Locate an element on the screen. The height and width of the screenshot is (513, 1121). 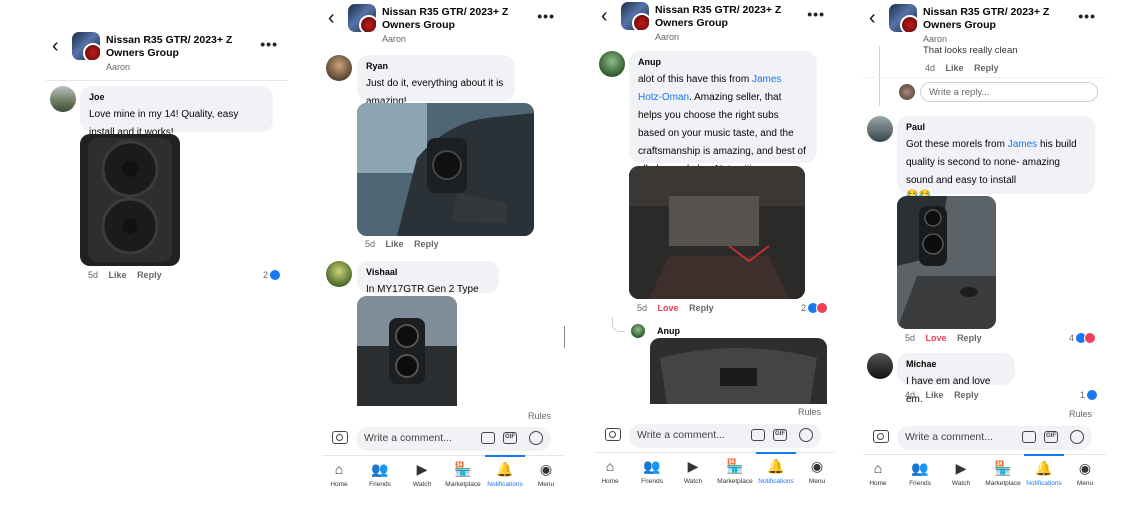
reaction-count: 4 is located at coordinates (1083, 338).